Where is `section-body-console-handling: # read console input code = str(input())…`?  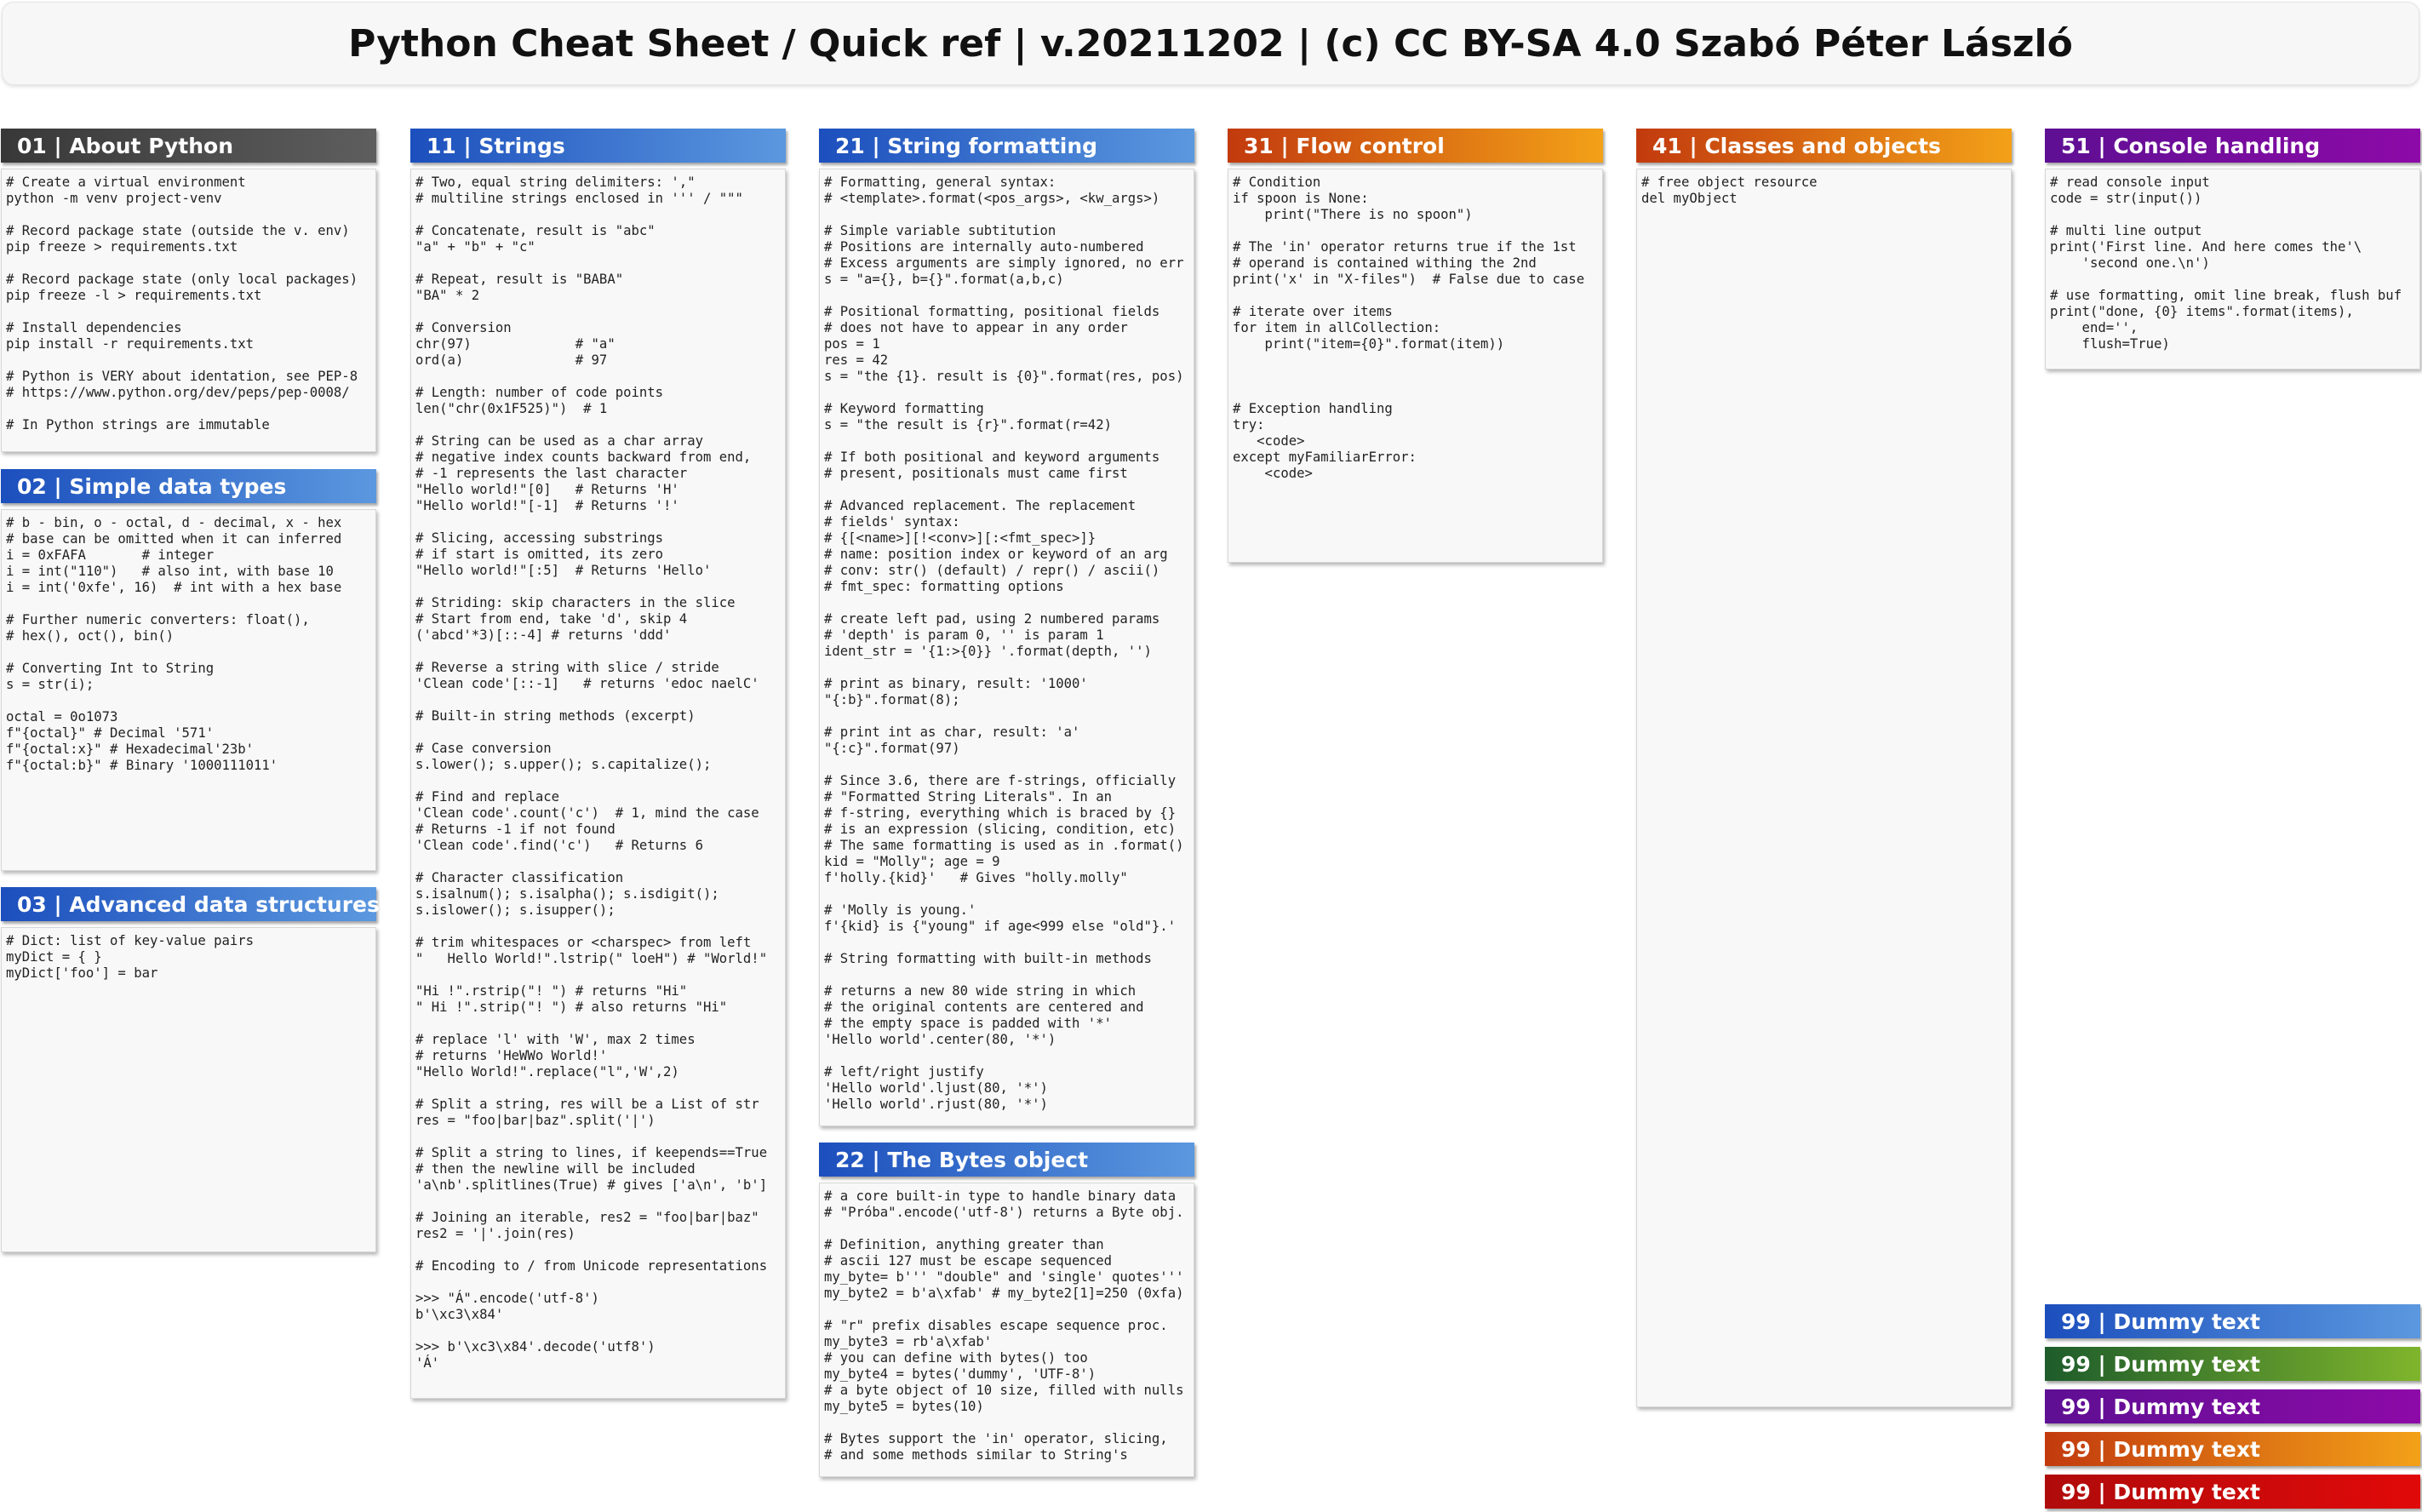 section-body-console-handling: # read console input code = str(input())… is located at coordinates (2232, 269).